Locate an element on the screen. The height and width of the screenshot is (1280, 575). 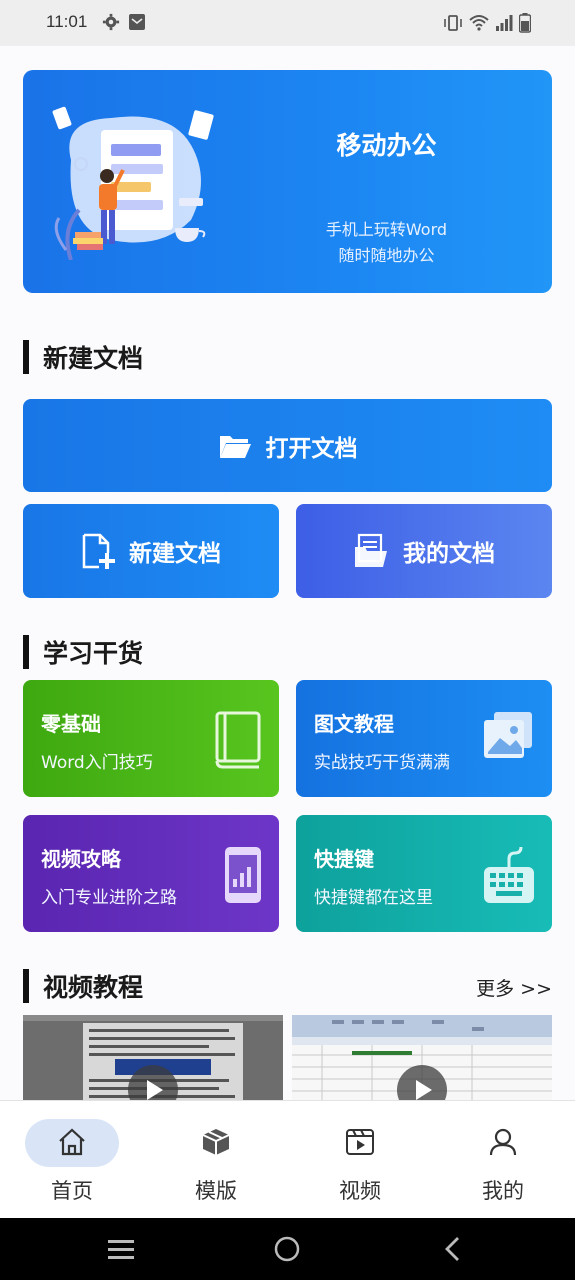
section-title-text: 视频教程 is located at coordinates (93, 987).